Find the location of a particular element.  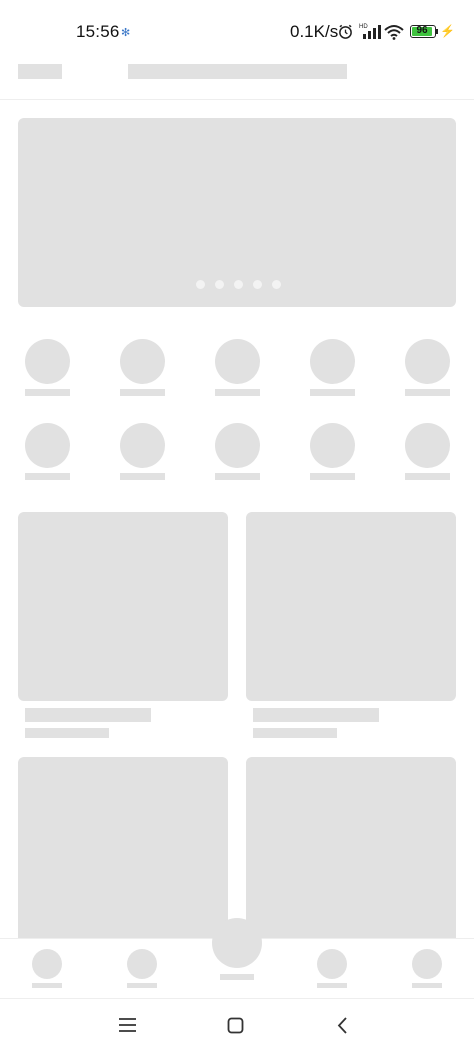

home-icon is located at coordinates (235, 1025).